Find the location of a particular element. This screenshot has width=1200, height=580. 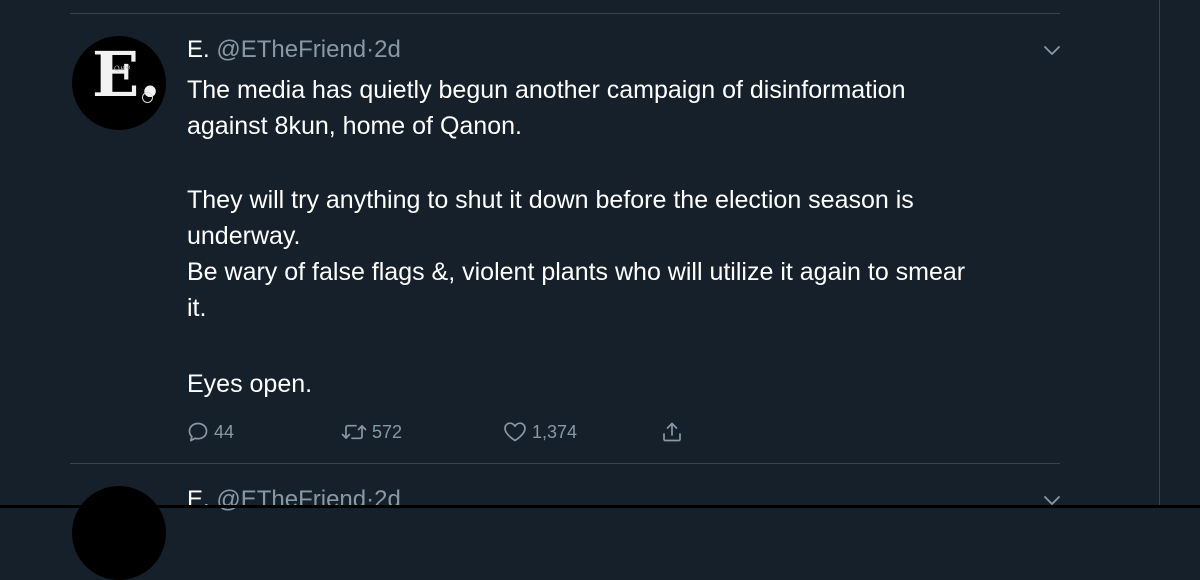

tweet-text-line: against 8kun, home of Qanon. is located at coordinates (354, 126).